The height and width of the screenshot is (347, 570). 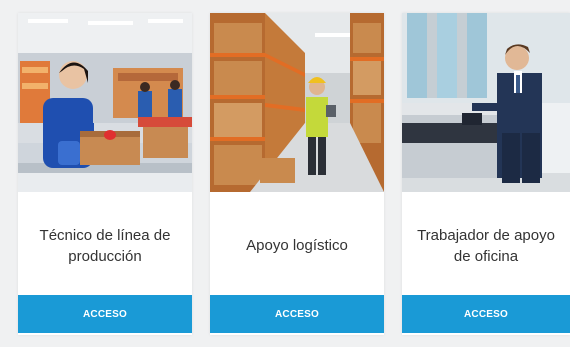 I want to click on card-title: Técnico de línea de producción, so click(x=105, y=245).